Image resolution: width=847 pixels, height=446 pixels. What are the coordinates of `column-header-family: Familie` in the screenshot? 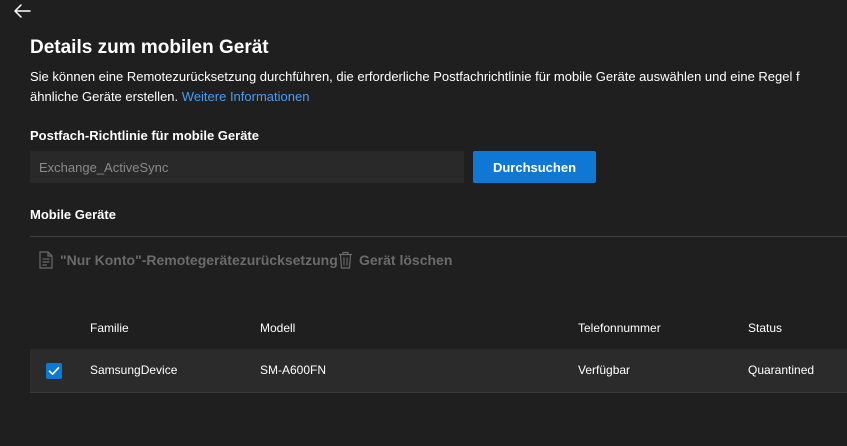 It's located at (109, 328).